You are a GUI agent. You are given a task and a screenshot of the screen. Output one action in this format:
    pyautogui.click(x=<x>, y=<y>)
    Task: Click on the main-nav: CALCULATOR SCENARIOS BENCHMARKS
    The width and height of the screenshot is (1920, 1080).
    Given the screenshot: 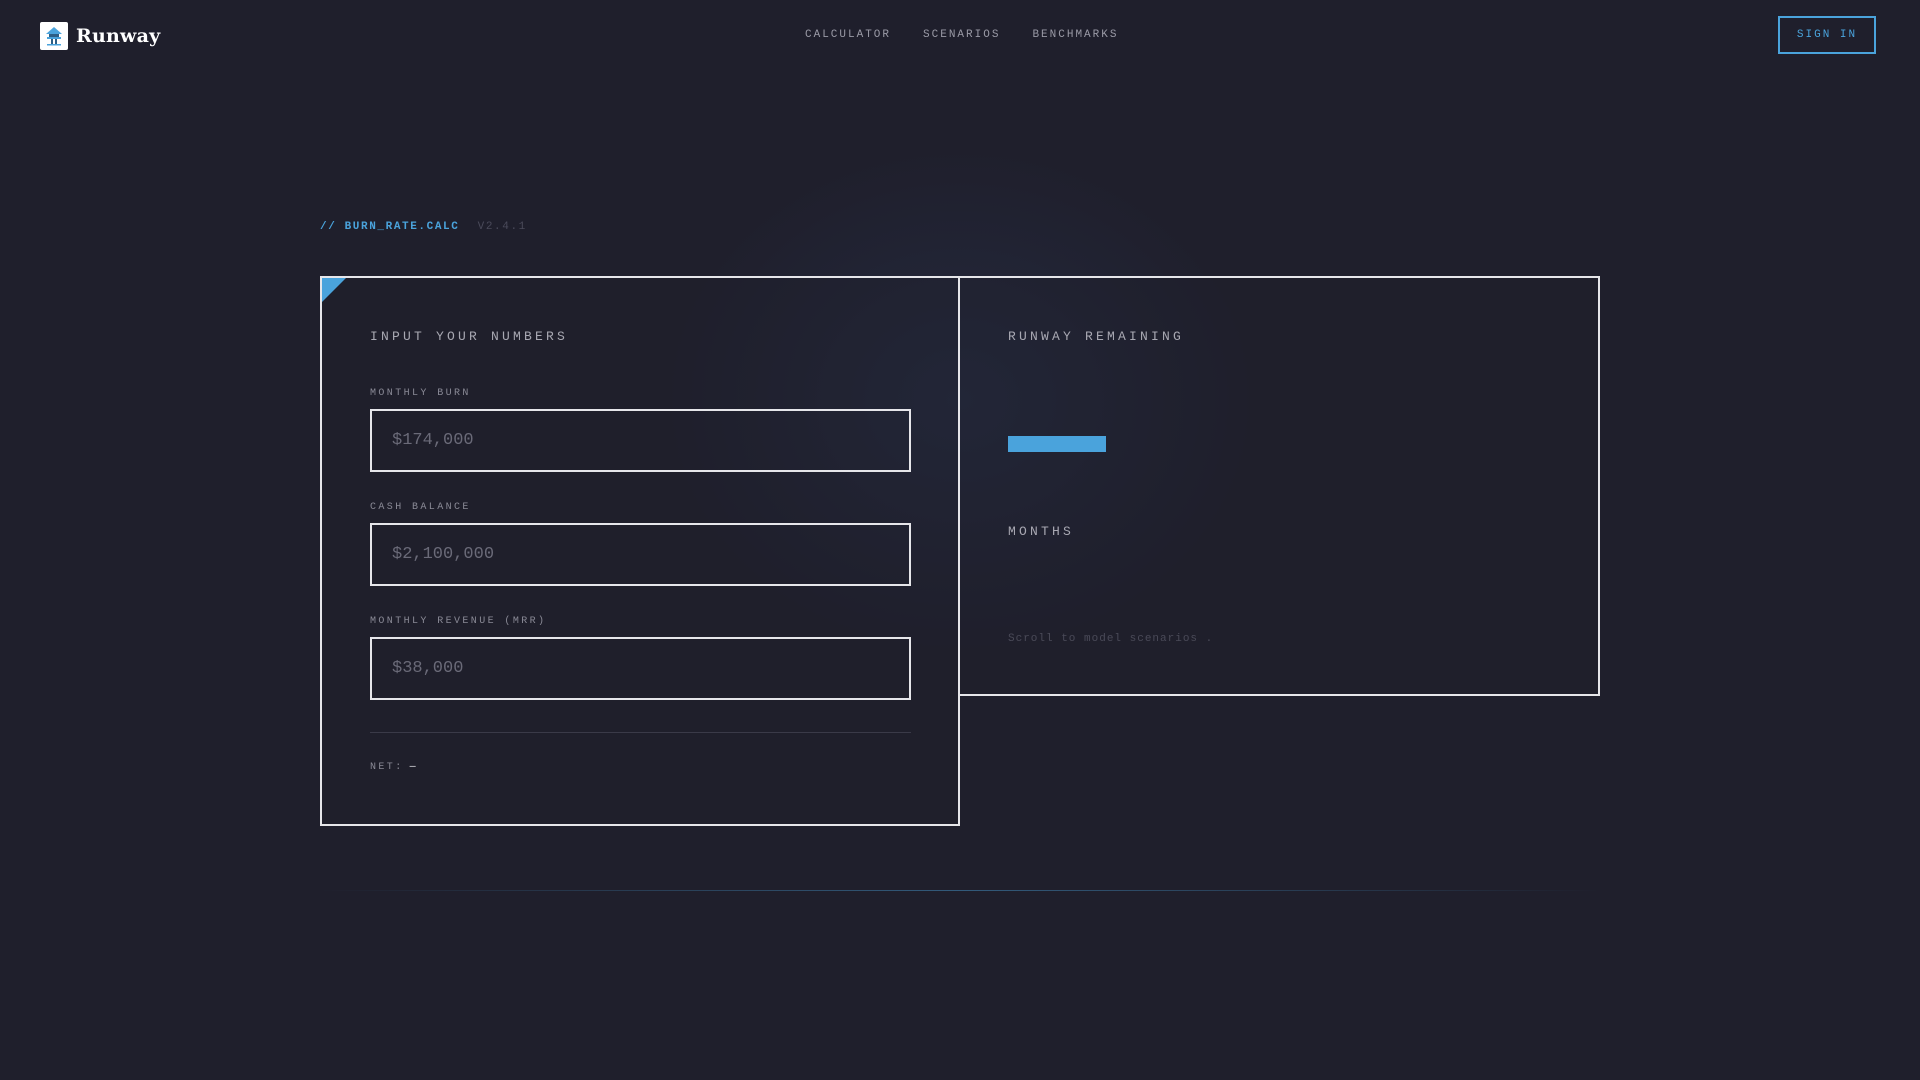 What is the action you would take?
    pyautogui.click(x=961, y=35)
    